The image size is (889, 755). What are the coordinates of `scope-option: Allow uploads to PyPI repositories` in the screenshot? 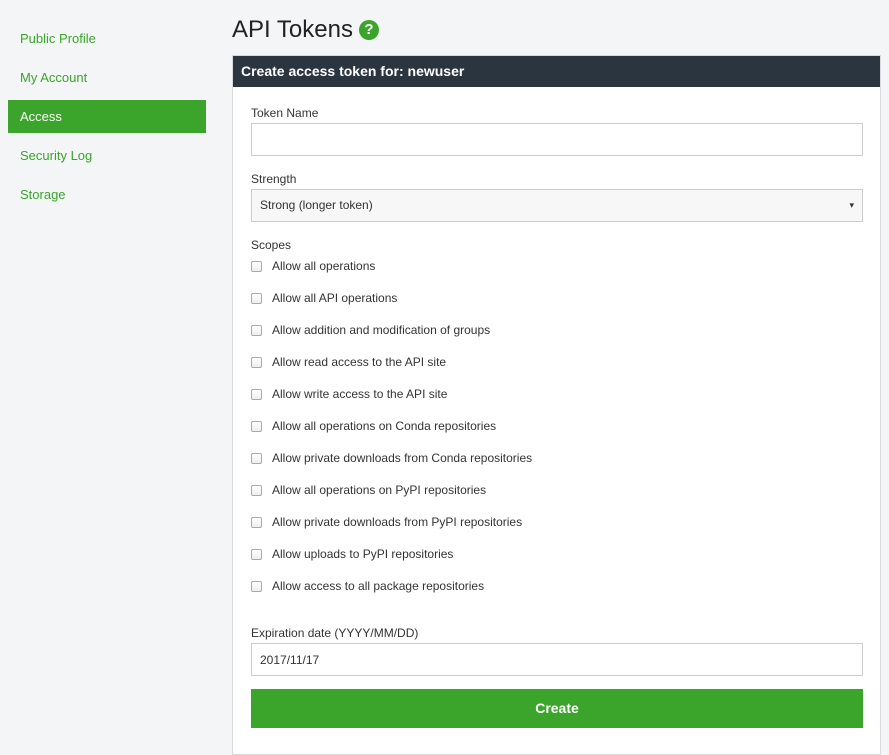 It's located at (352, 554).